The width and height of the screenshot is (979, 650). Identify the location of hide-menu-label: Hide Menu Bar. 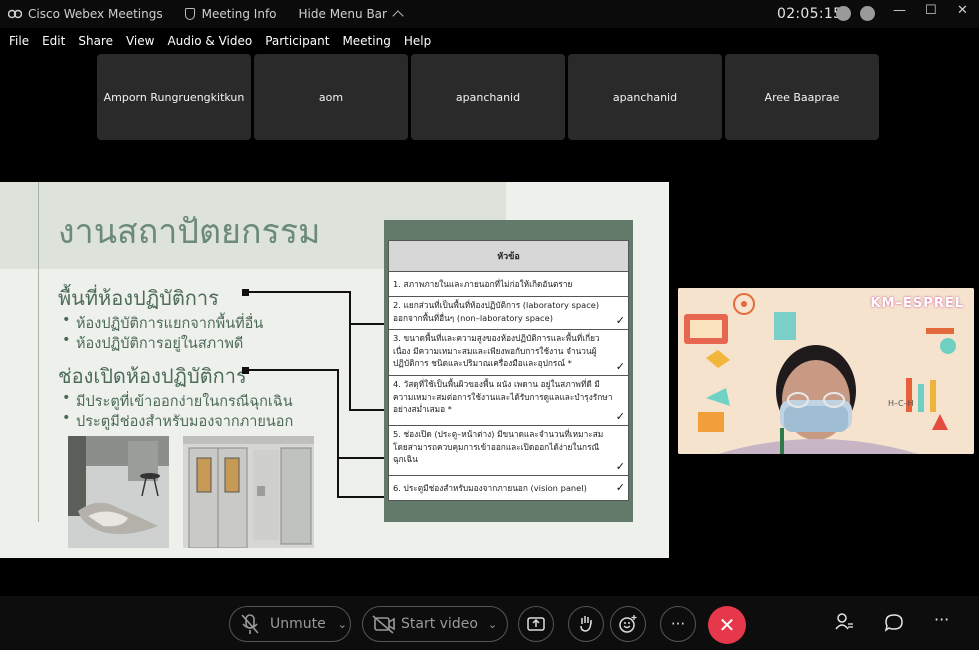
(342, 14).